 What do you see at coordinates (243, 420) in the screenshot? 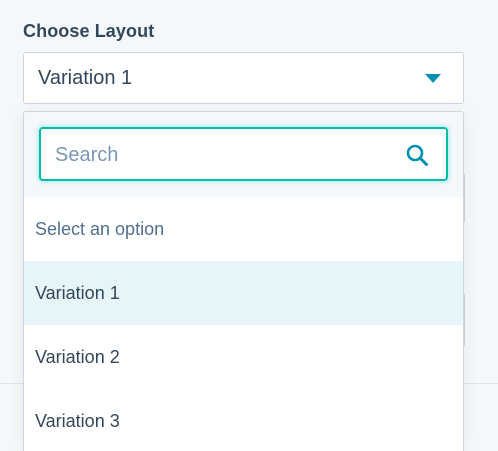
I see `option-variation-3: Variation 3` at bounding box center [243, 420].